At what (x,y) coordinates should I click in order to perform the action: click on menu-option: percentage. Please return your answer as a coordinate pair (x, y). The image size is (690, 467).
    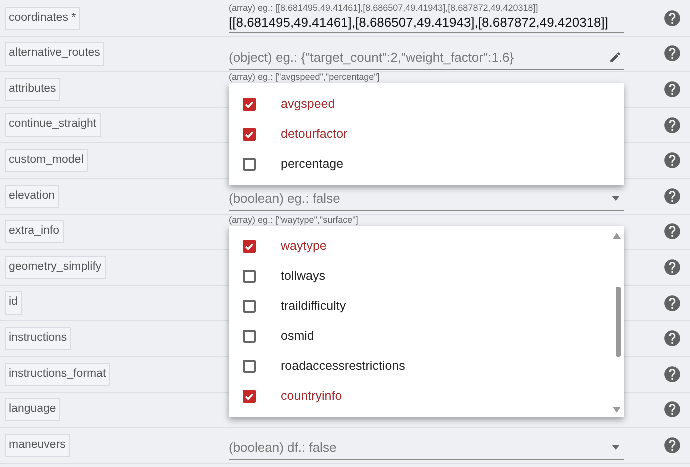
    Looking at the image, I should click on (426, 164).